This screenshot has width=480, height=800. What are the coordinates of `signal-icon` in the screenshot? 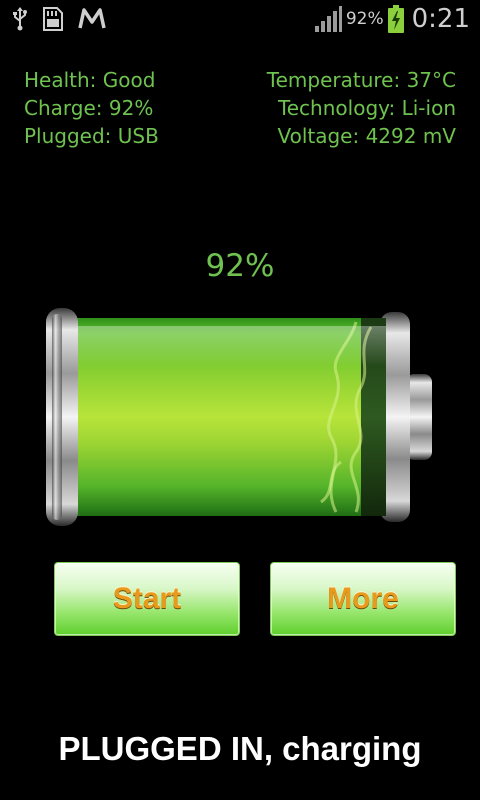 It's located at (328, 19).